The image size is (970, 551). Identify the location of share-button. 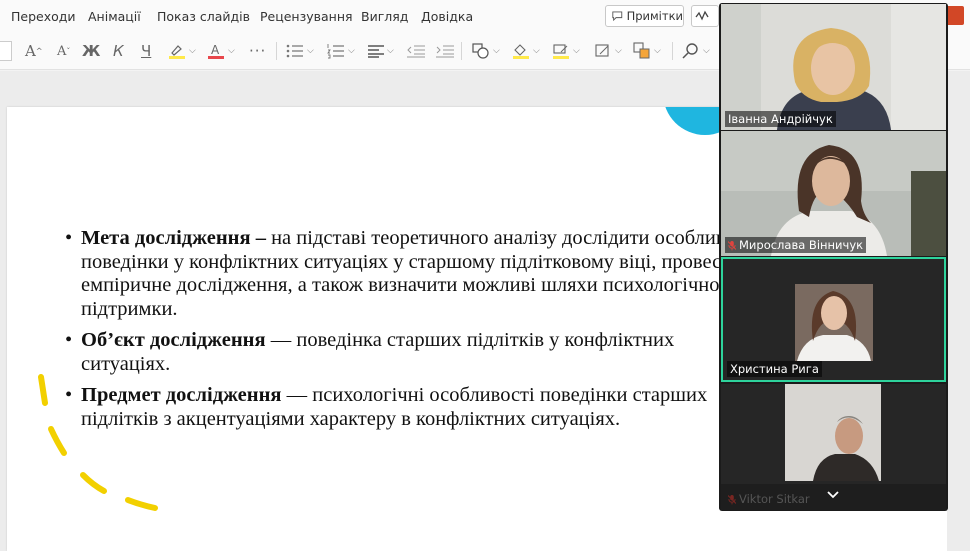
(955, 15).